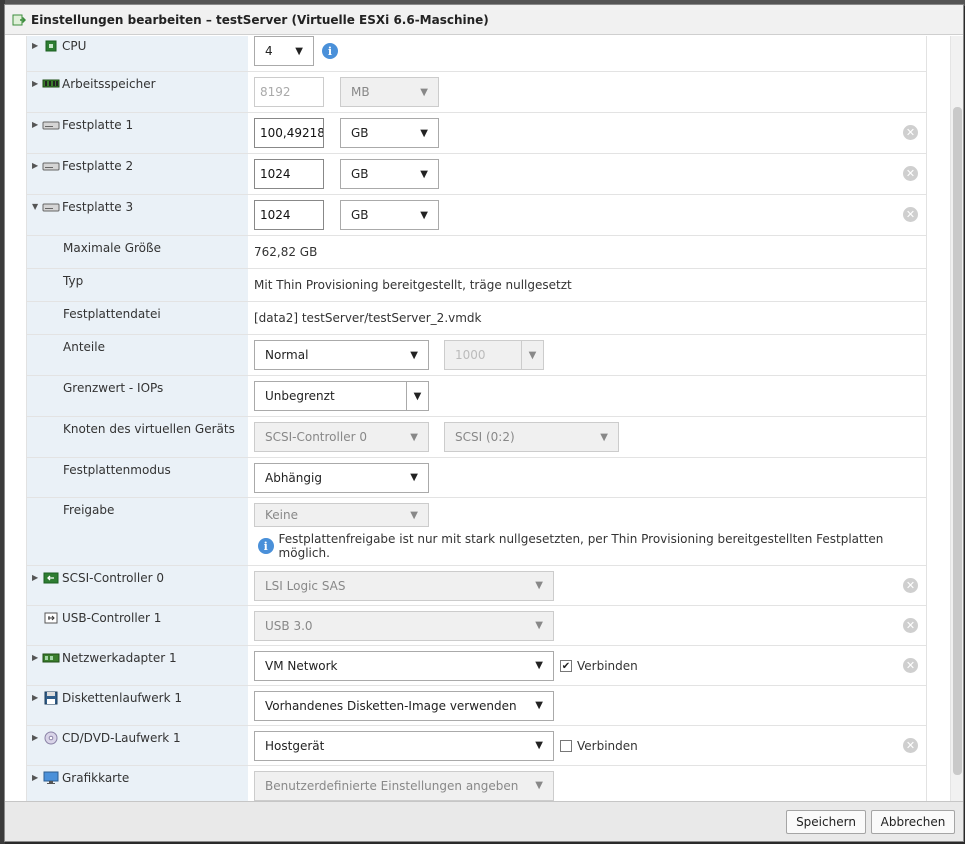 Image resolution: width=965 pixels, height=844 pixels. I want to click on shares-amount: 1000, so click(470, 355).